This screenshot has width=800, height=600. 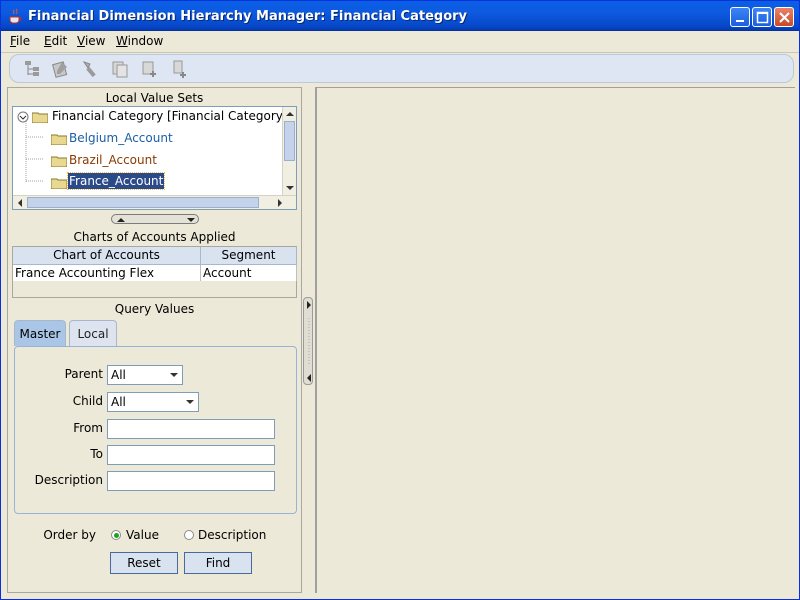 What do you see at coordinates (145, 375) in the screenshot?
I see `parent-select: All` at bounding box center [145, 375].